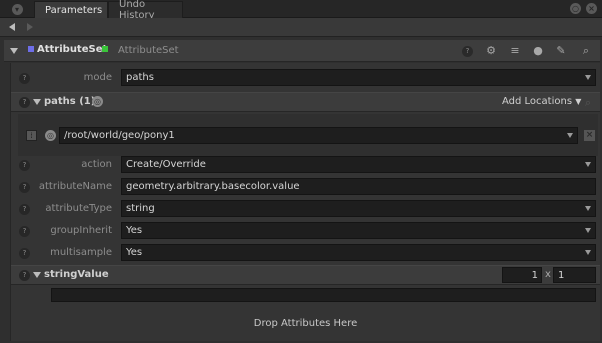 This screenshot has height=343, width=602. What do you see at coordinates (134, 230) in the screenshot?
I see `group-inherit-value: Yes` at bounding box center [134, 230].